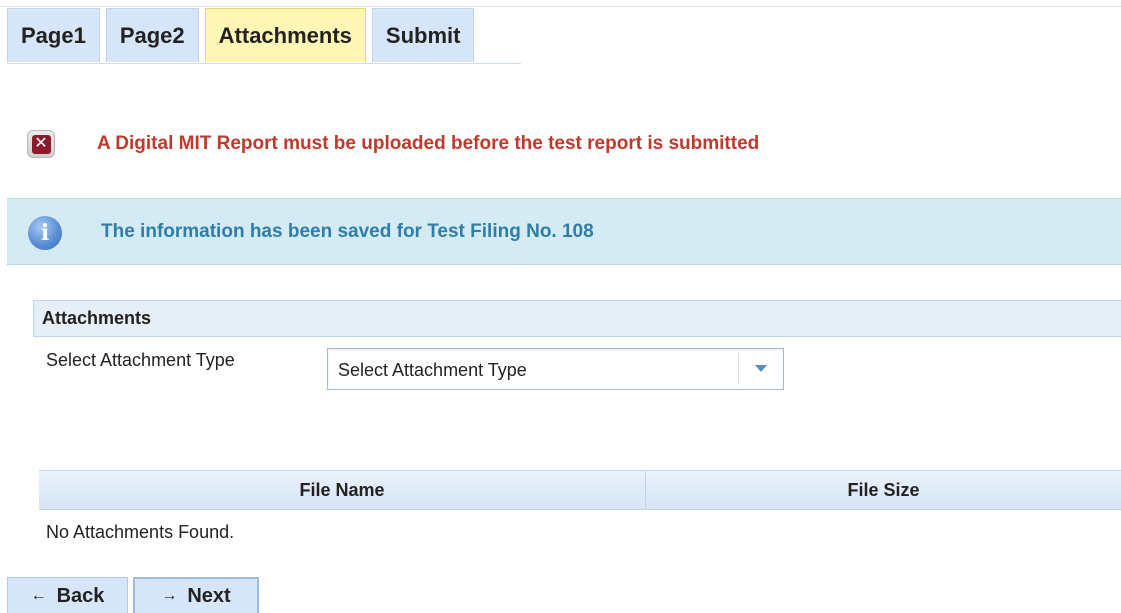 The image size is (1121, 613). Describe the element at coordinates (285, 35) in the screenshot. I see `tab-attachments: Attachments` at that location.